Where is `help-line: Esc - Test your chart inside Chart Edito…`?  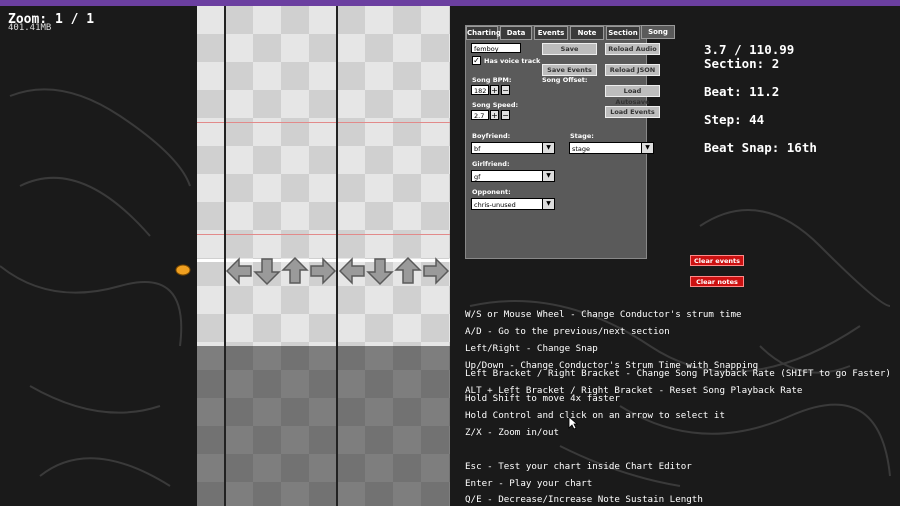
help-line: Esc - Test your chart inside Chart Edito… is located at coordinates (578, 466).